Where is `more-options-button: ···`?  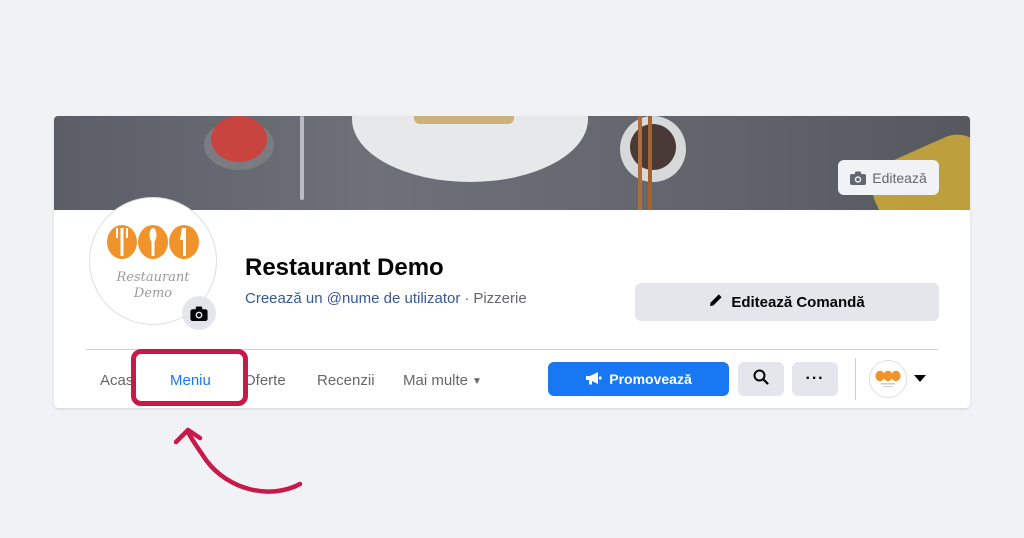 more-options-button: ··· is located at coordinates (815, 379).